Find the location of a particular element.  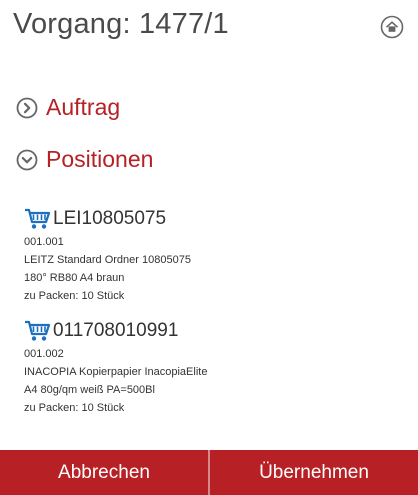

home-button is located at coordinates (392, 27).